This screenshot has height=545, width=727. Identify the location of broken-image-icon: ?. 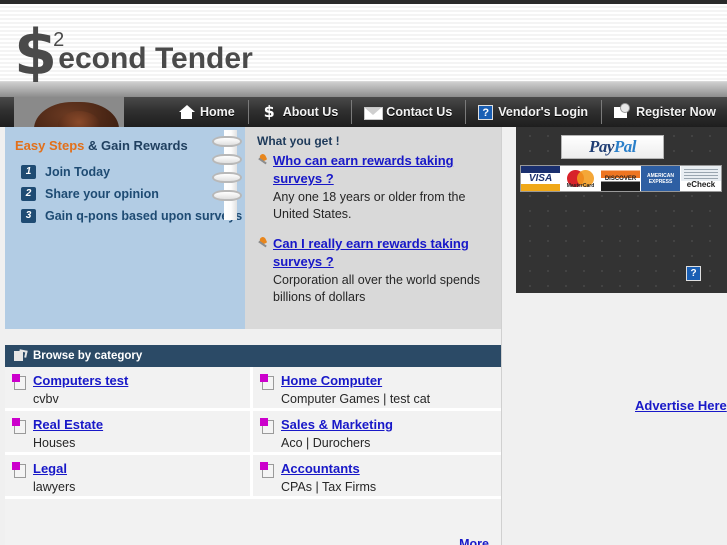
(693, 273).